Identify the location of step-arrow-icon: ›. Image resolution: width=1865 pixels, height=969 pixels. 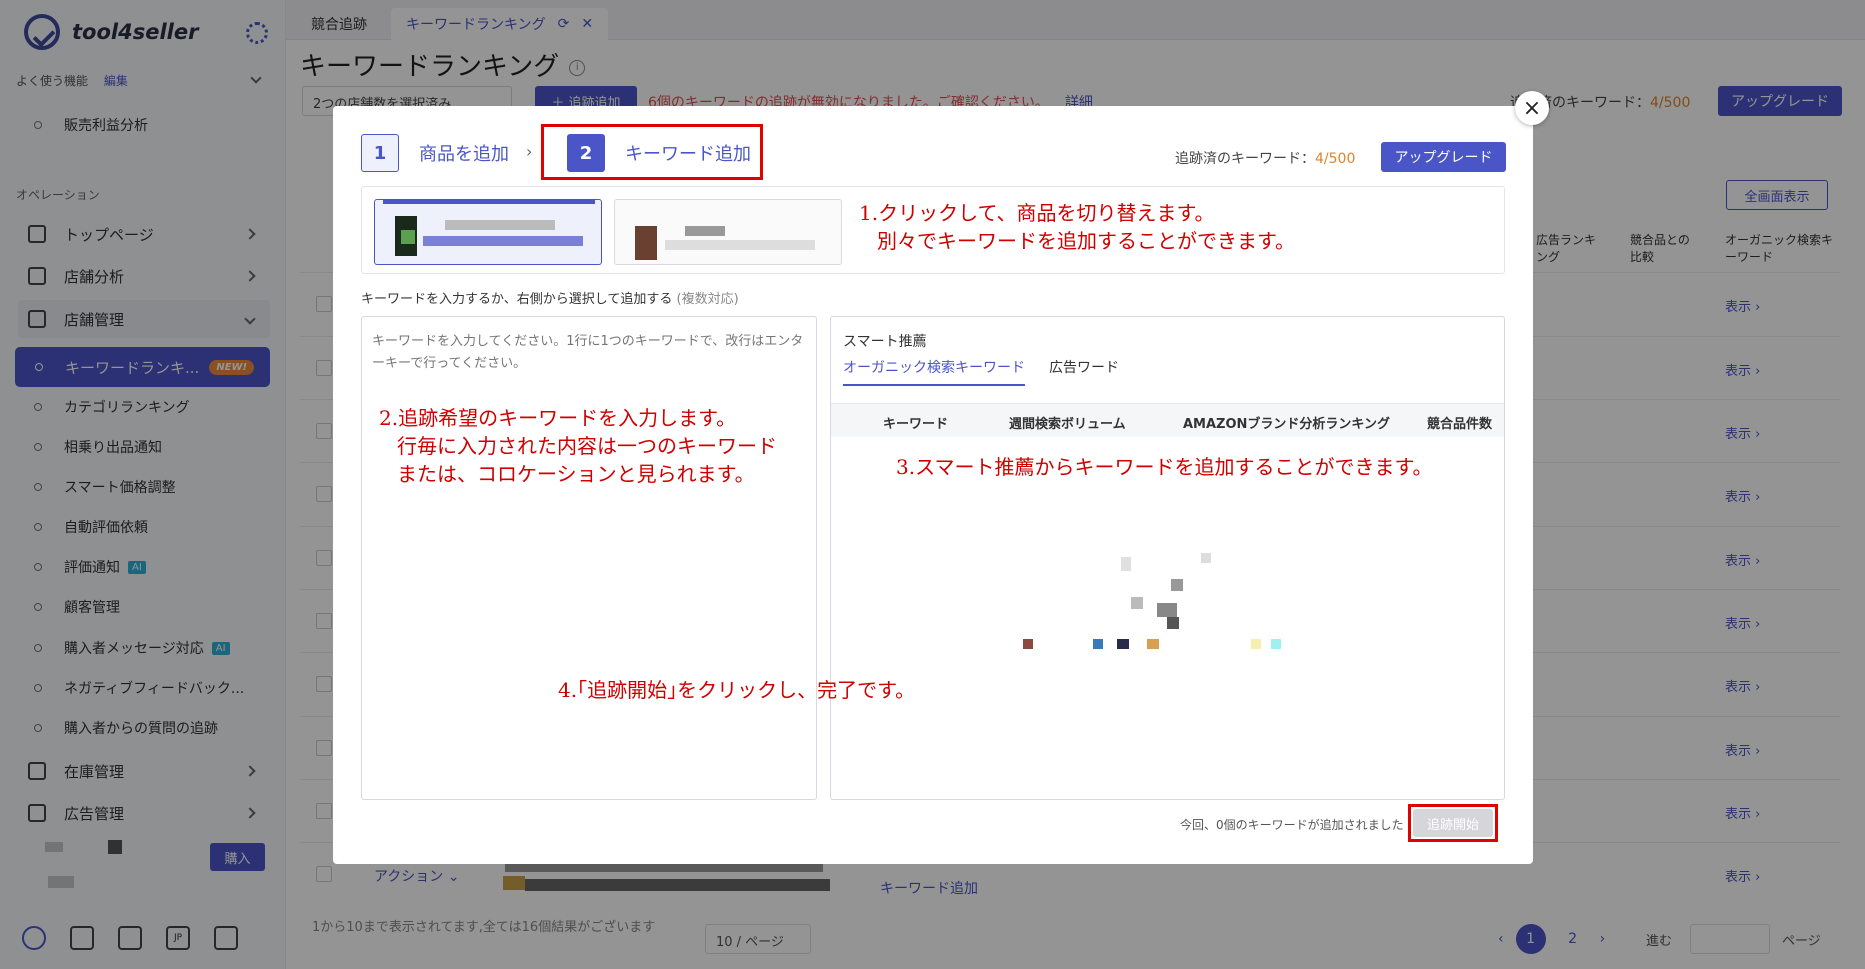
(529, 151).